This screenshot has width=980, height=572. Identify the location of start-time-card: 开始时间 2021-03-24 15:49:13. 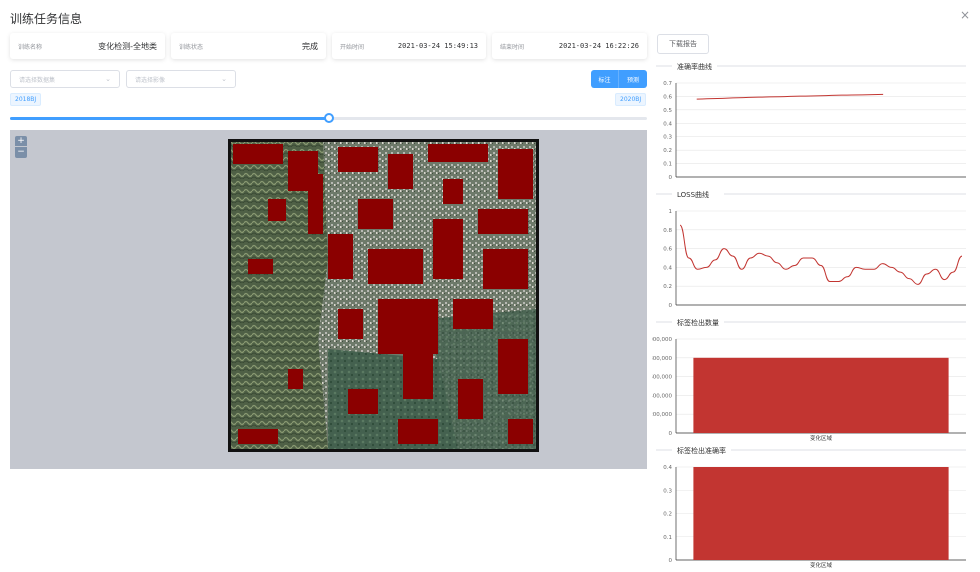
(409, 46).